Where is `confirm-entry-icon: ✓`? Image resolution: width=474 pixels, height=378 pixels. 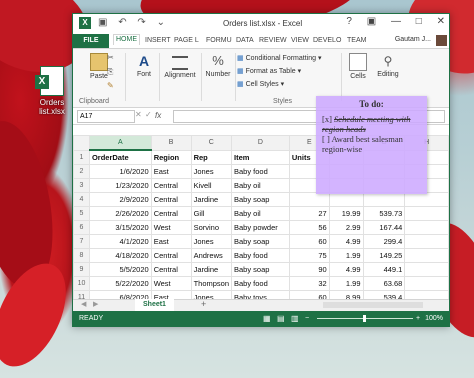
confirm-entry-icon: ✓ is located at coordinates (148, 114).